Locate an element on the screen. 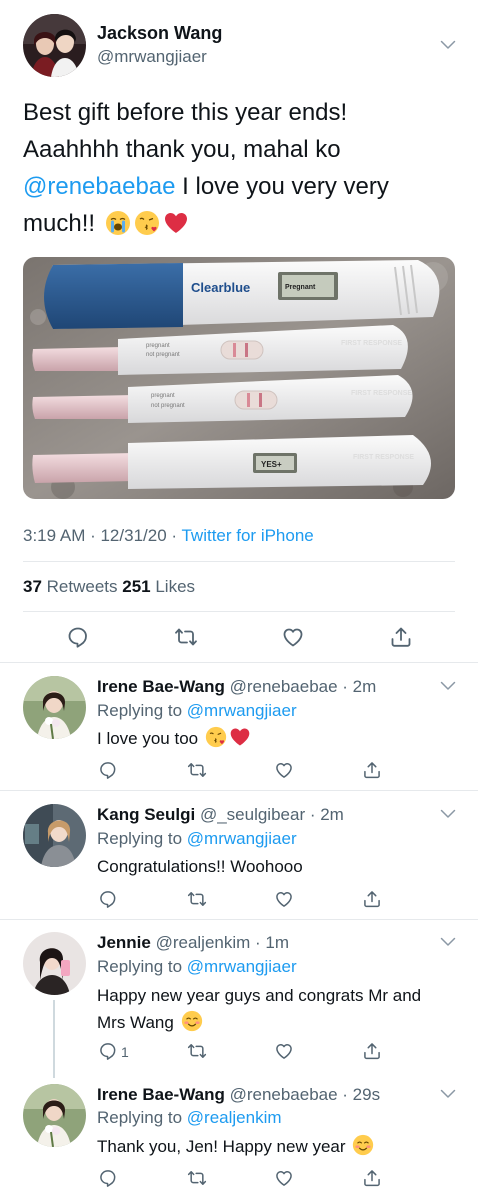 The width and height of the screenshot is (478, 1200). smiling-emoji-icon is located at coordinates (192, 1021).